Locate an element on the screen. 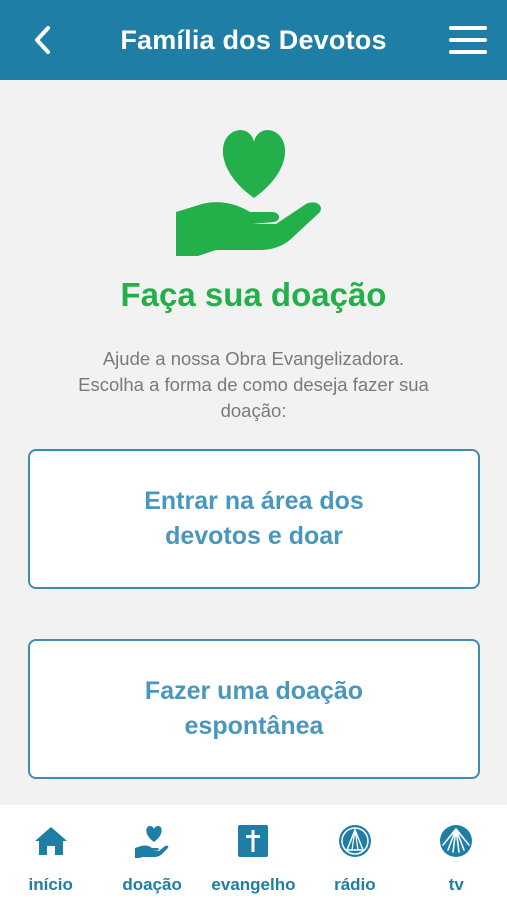 Image resolution: width=507 pixels, height=900 pixels. donation-heading: Faça sua doação is located at coordinates (253, 294).